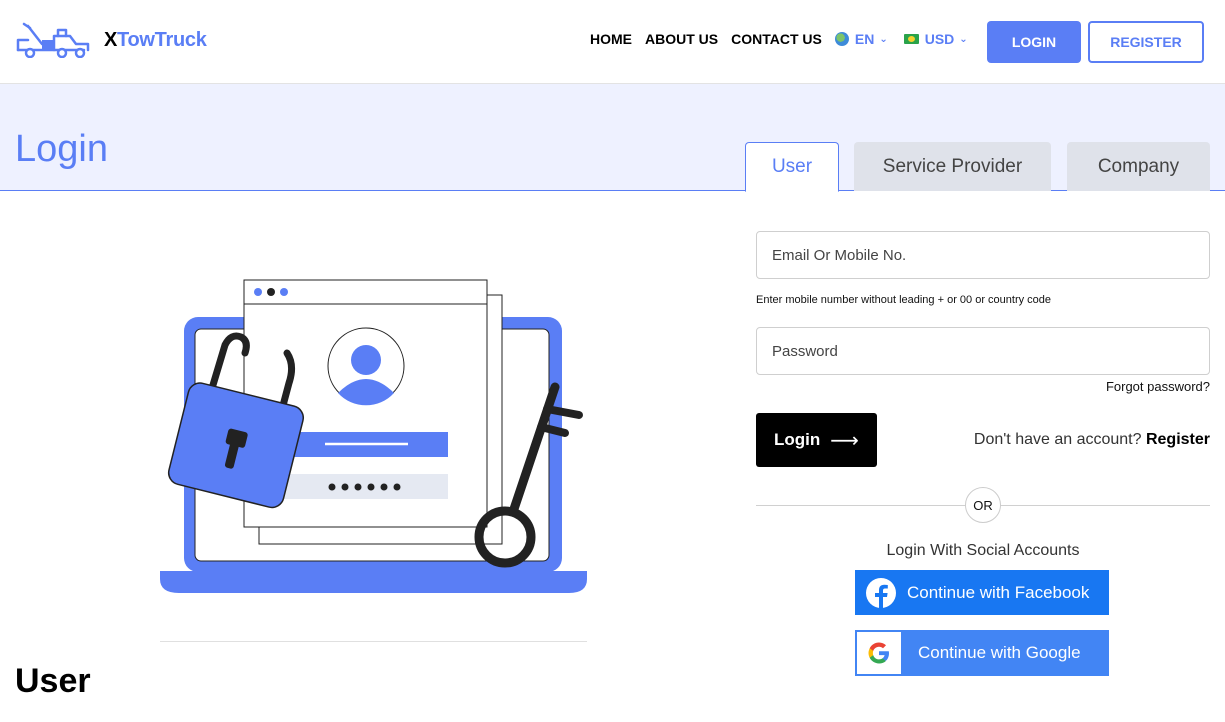 This screenshot has width=1225, height=722. What do you see at coordinates (155, 39) in the screenshot?
I see `brand-name: XTowTruck` at bounding box center [155, 39].